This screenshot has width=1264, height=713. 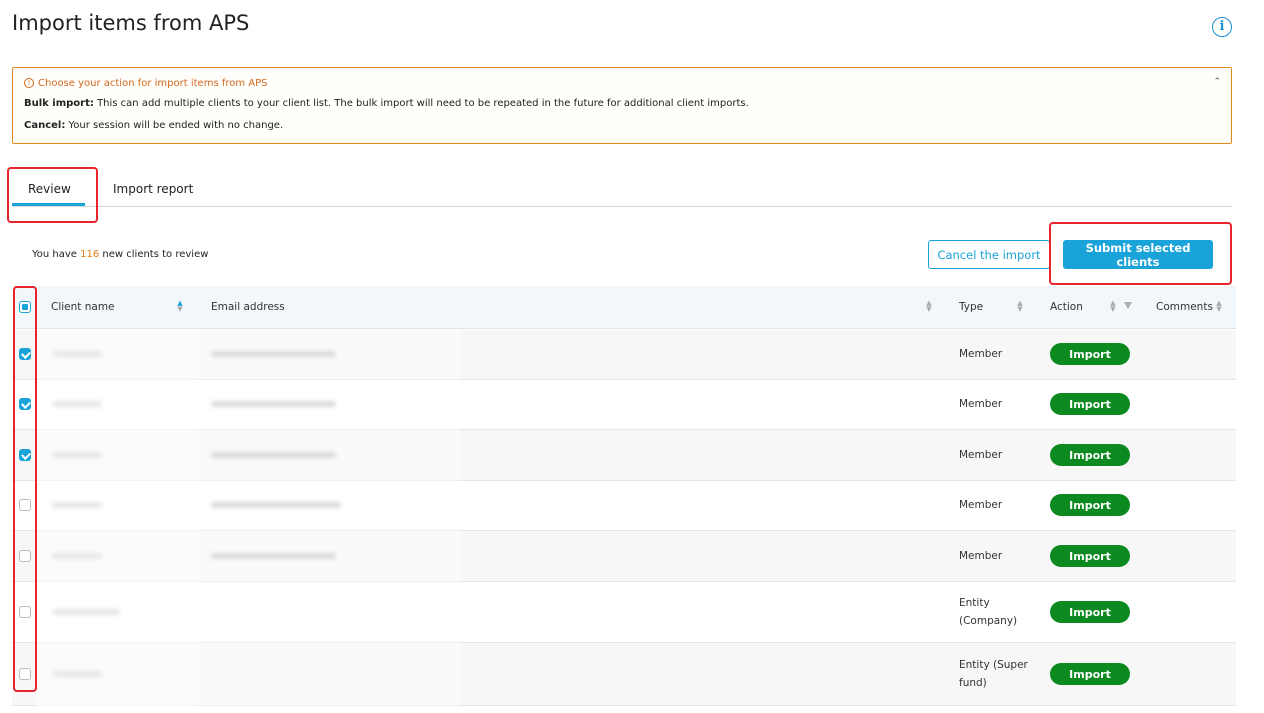 I want to click on page-title: Import items from APS, so click(x=131, y=23).